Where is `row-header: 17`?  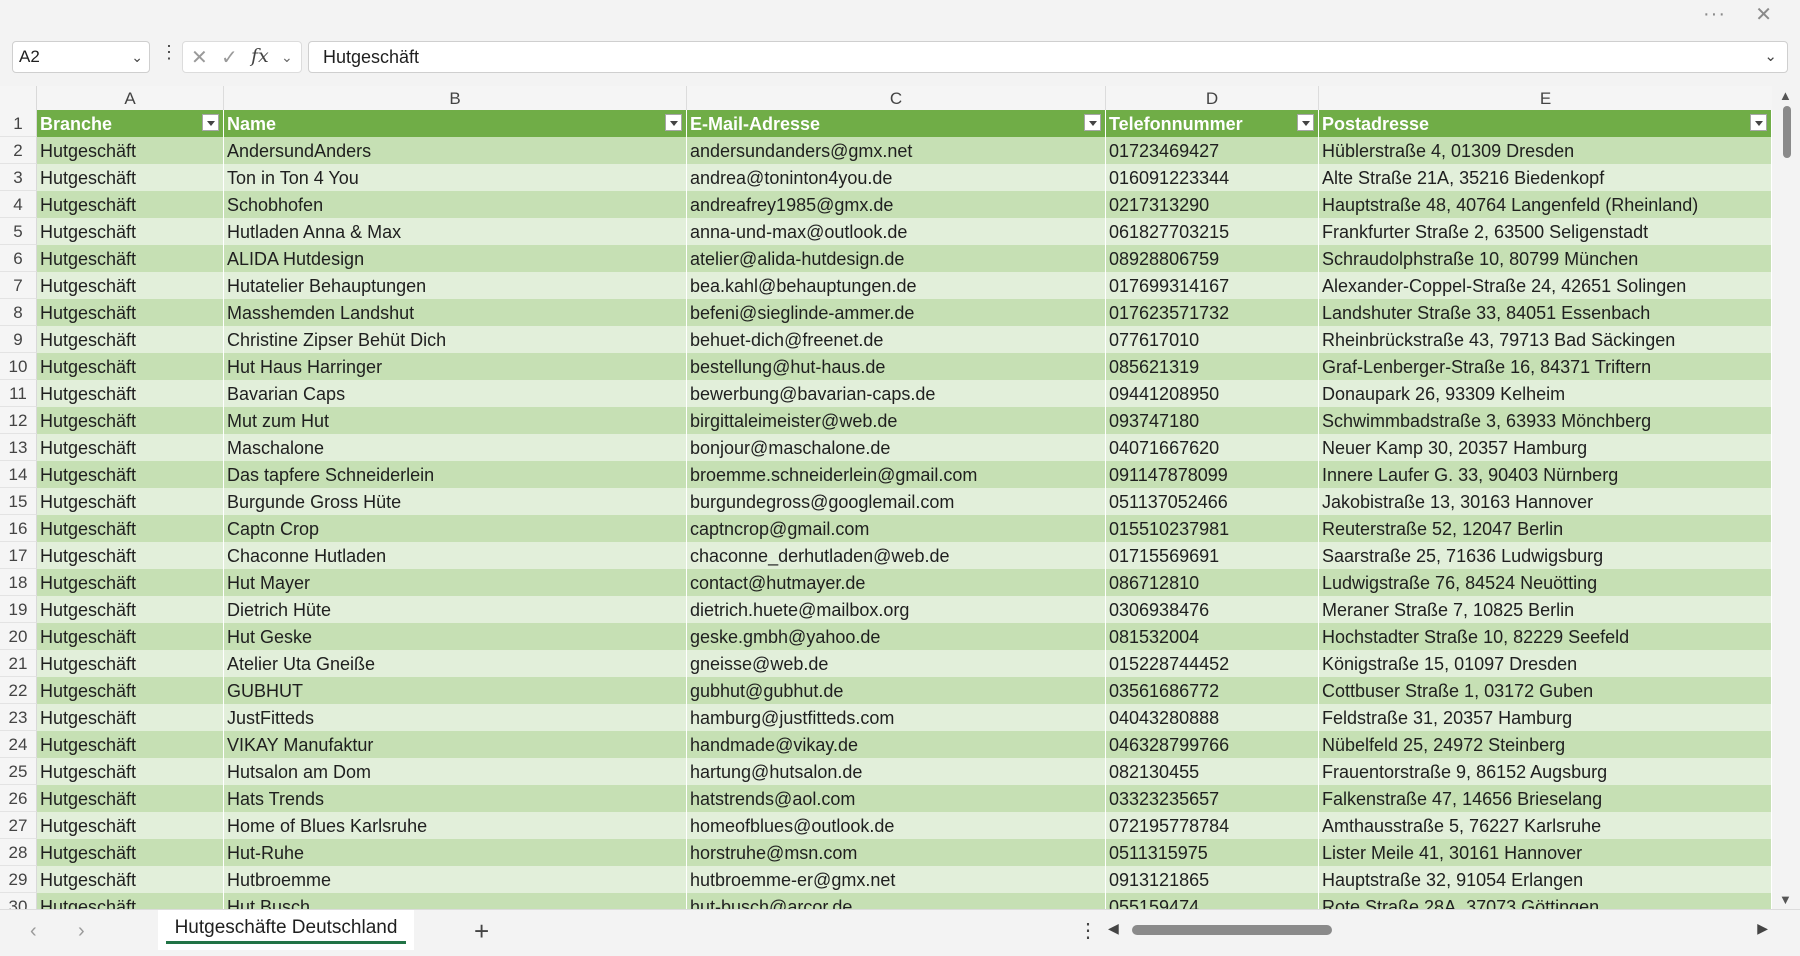 row-header: 17 is located at coordinates (18, 555).